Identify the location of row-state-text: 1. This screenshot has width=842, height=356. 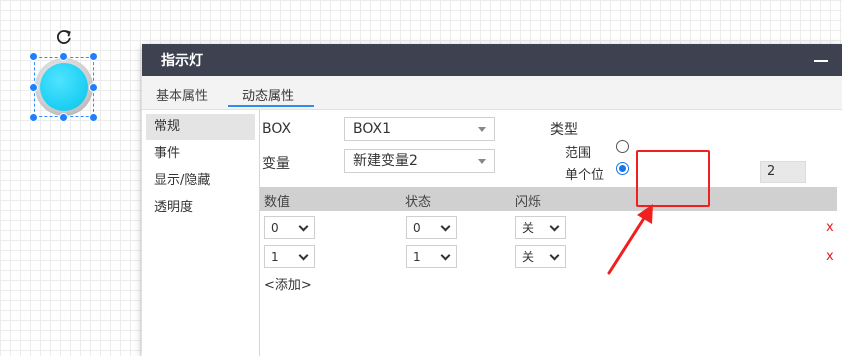
(417, 257).